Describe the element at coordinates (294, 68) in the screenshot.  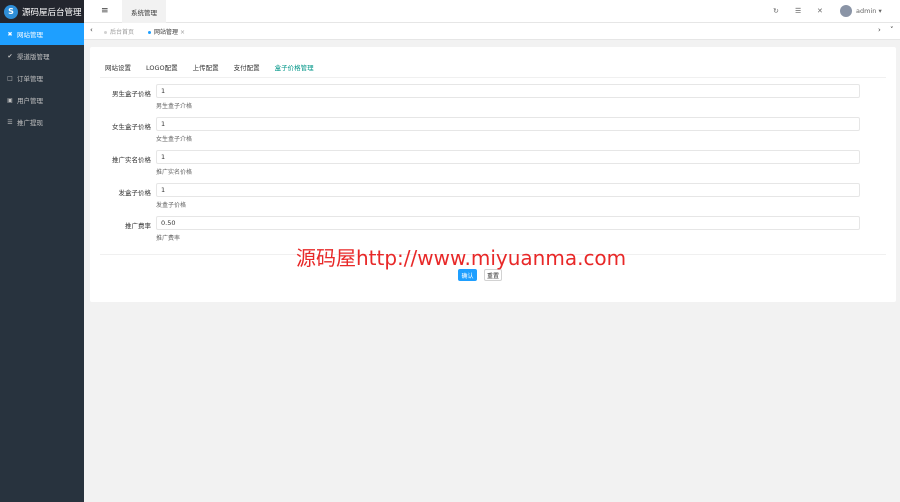
I see `tab-box-price: 盒子价格管理` at that location.